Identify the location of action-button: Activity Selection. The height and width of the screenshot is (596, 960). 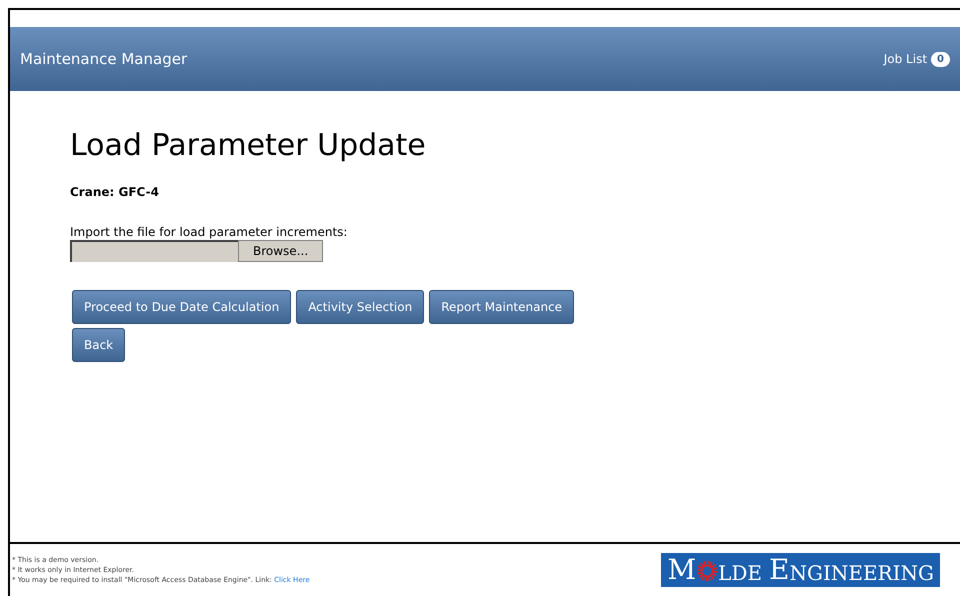
(360, 307).